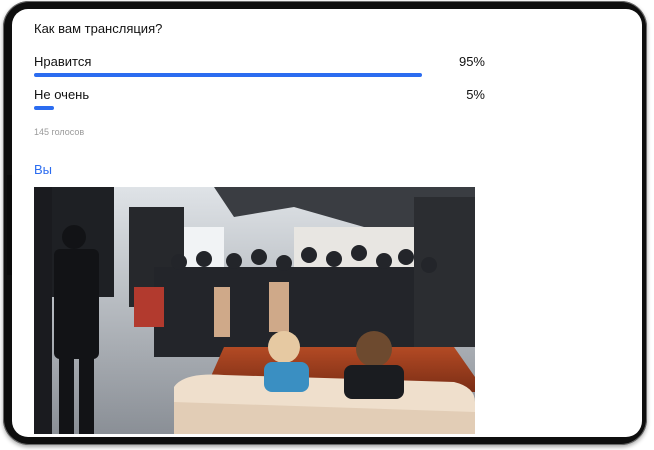 This screenshot has width=654, height=450. Describe the element at coordinates (61, 94) in the screenshot. I see `poll-option-label: Не очень` at that location.